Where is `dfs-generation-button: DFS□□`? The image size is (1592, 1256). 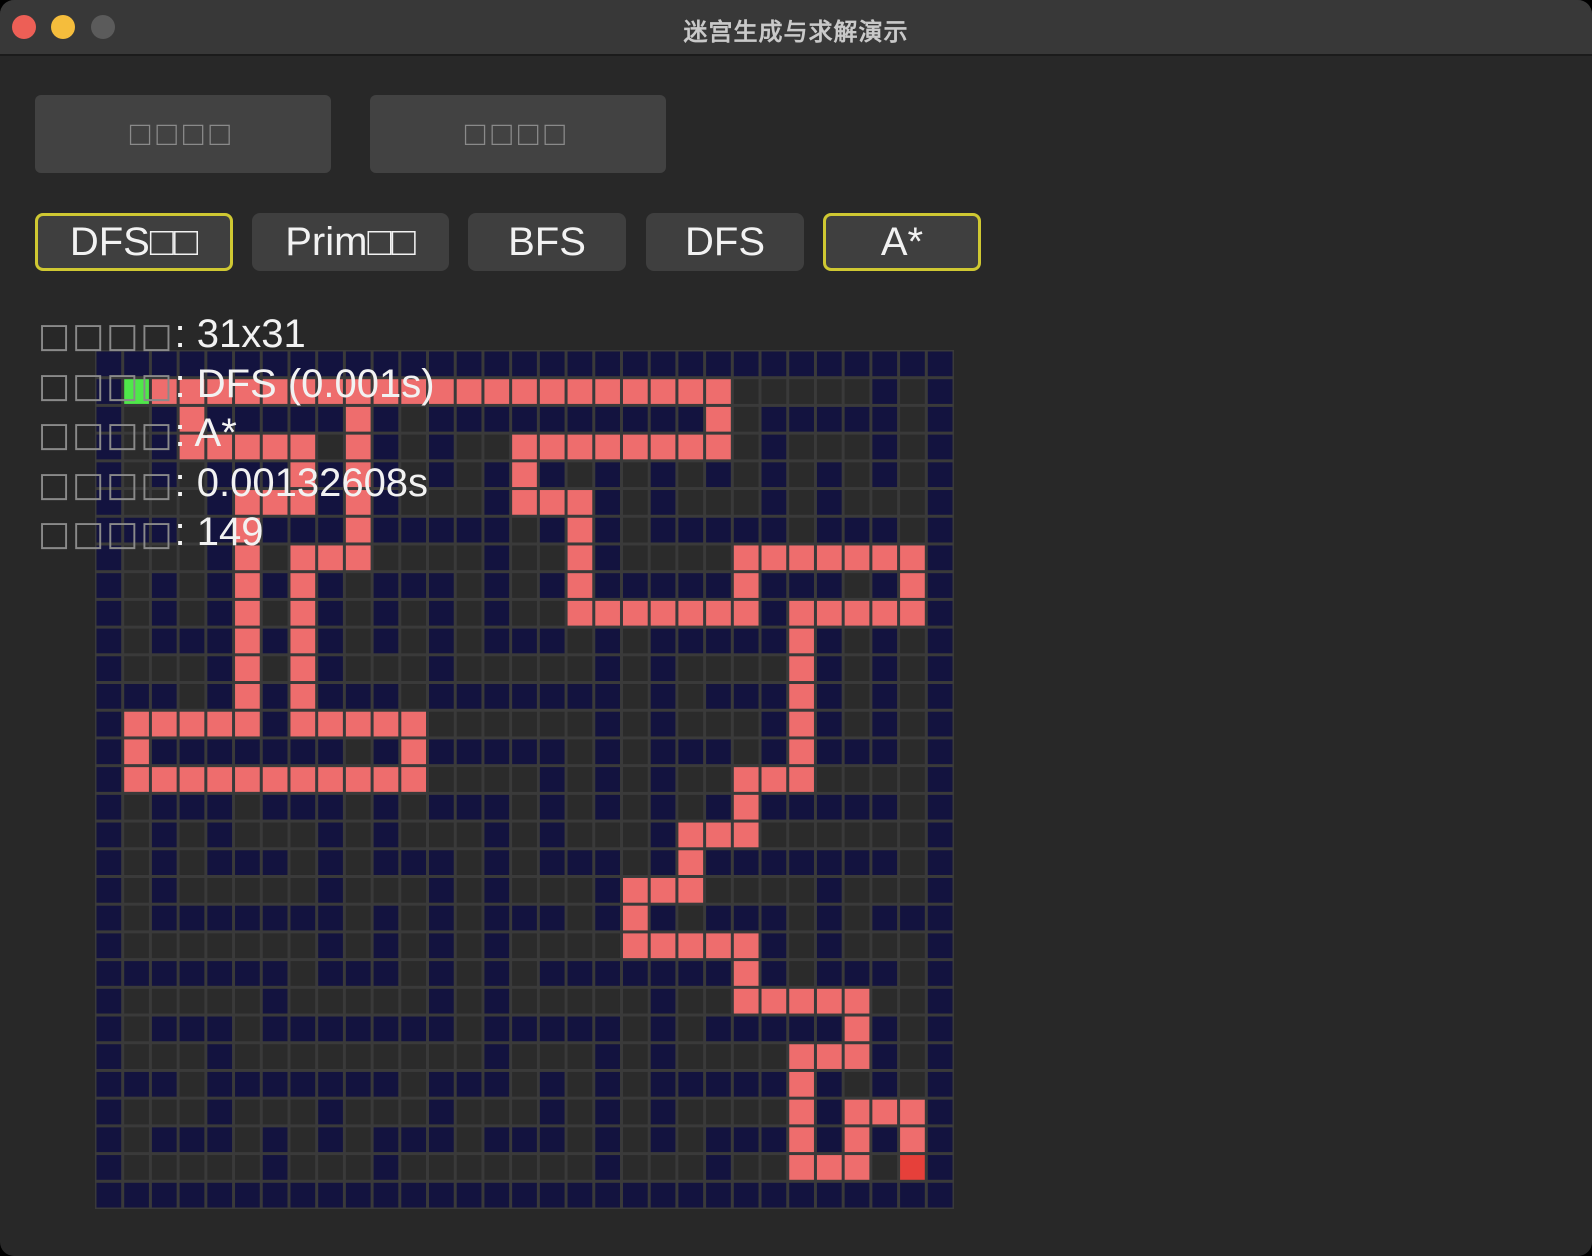 dfs-generation-button: DFS□□ is located at coordinates (134, 242).